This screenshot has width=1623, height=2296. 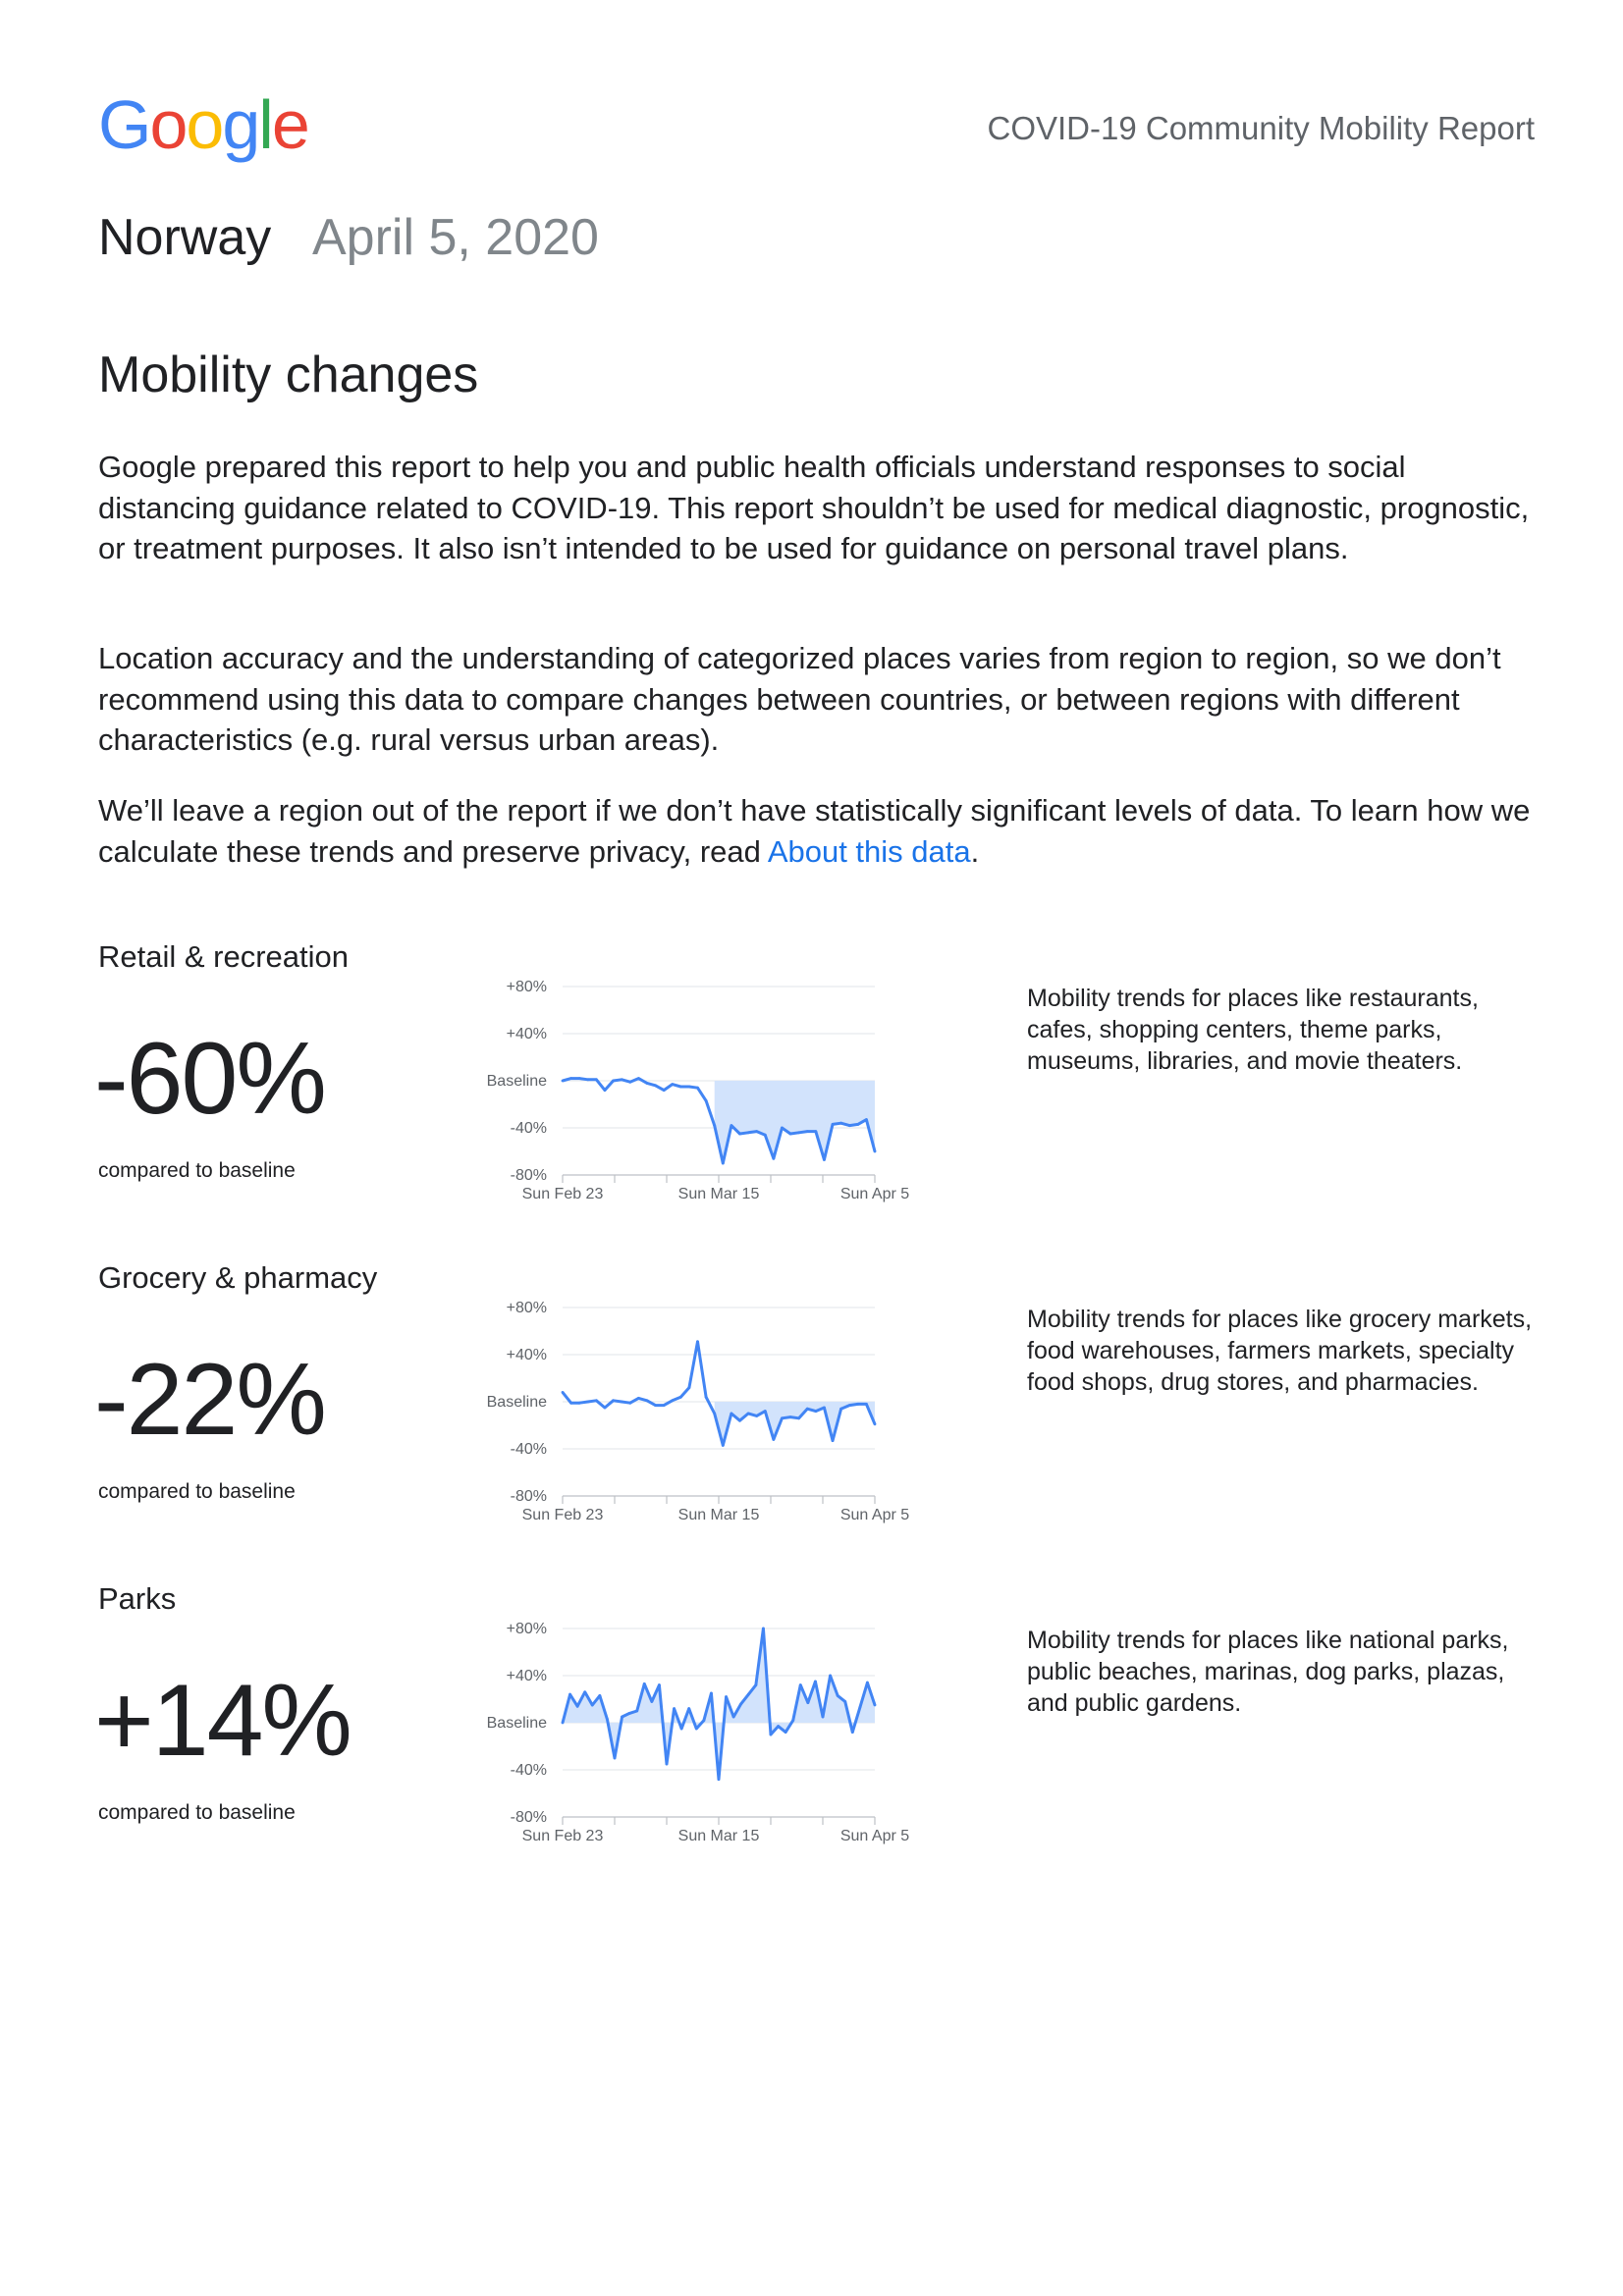 I want to click on grocery-pharmacy-compare: compared to baseline, so click(x=197, y=1491).